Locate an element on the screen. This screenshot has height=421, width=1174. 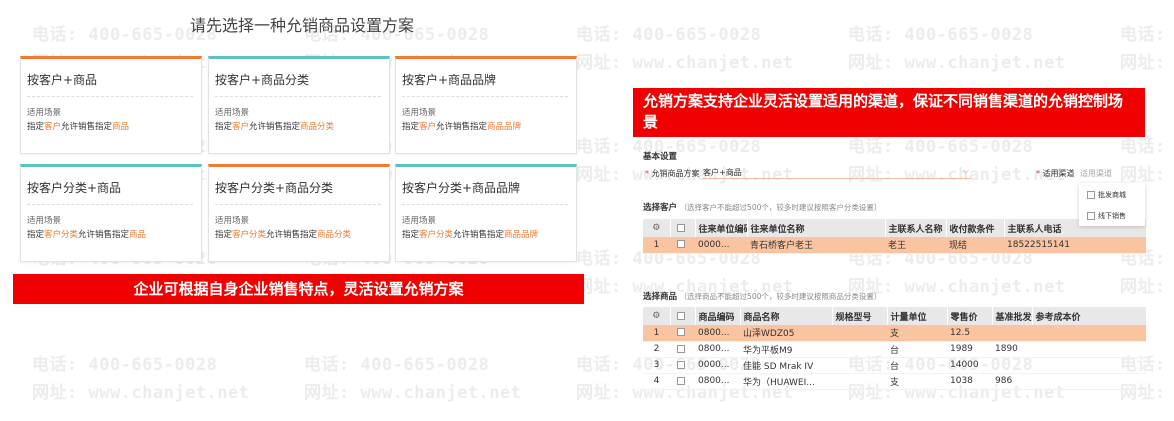
table-row: 1 0000... 青石桥客户老王 老王 现结 18522515141 is located at coordinates (894, 245).